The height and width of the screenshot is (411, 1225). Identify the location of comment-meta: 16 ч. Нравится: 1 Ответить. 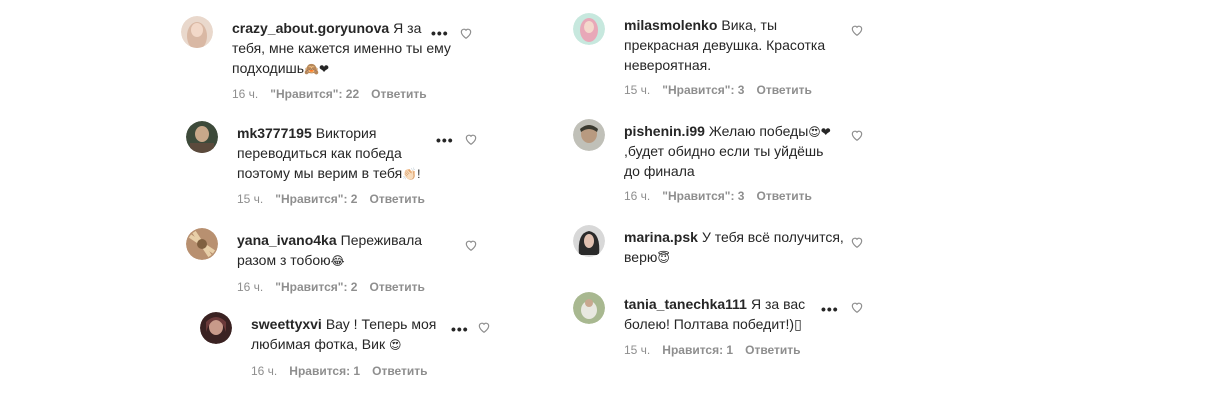
(345, 371).